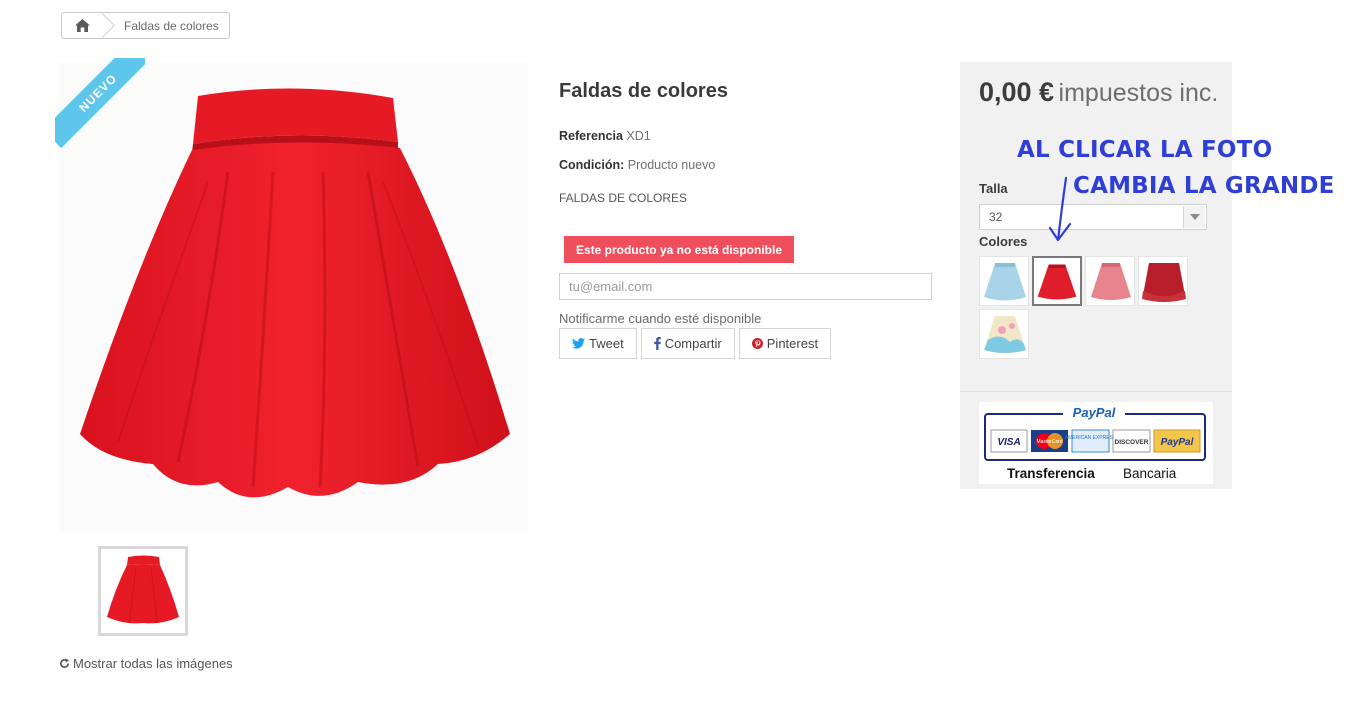 The image size is (1351, 713). What do you see at coordinates (1003, 241) in the screenshot?
I see `colors-label: Colores` at bounding box center [1003, 241].